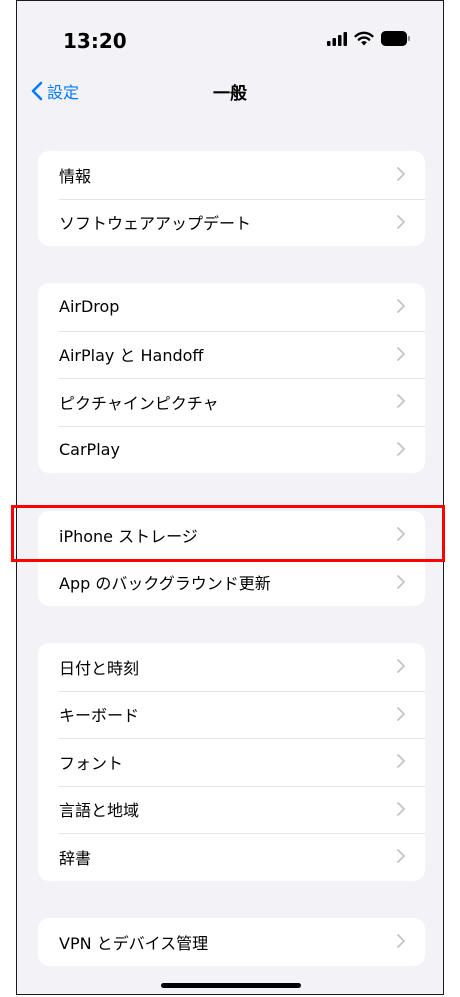 This screenshot has height=997, width=460. I want to click on list-item-software-update: ソフトウェアアップデート, so click(231, 222).